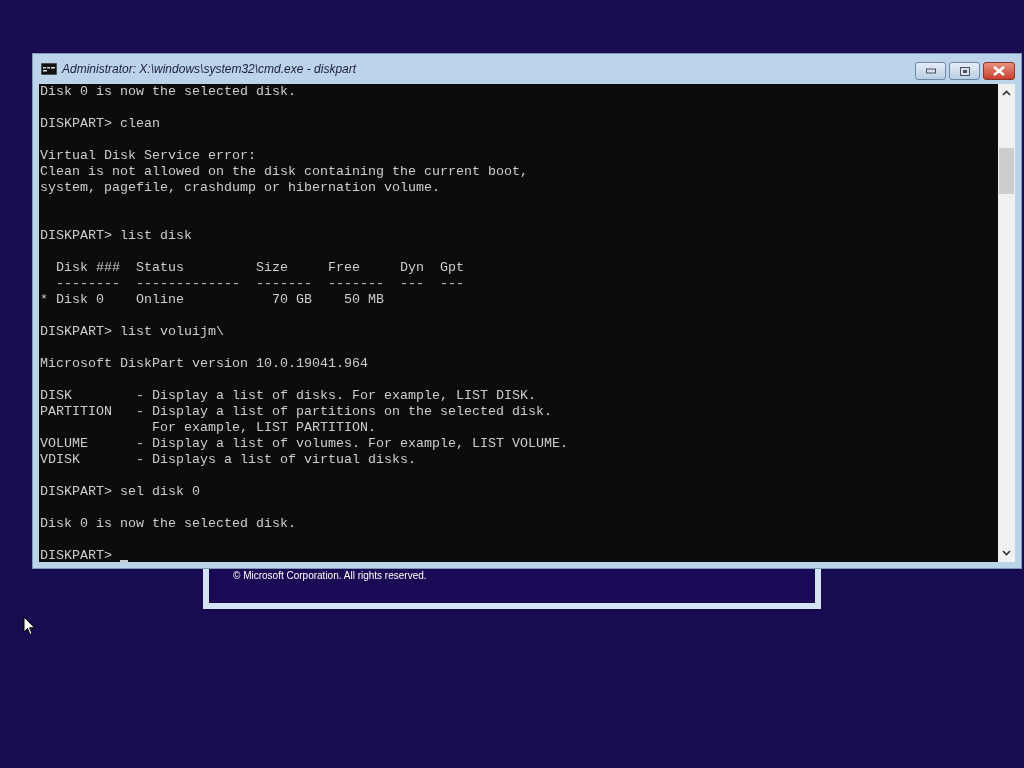  I want to click on command-prompt: DISKPART>, so click(76, 555).